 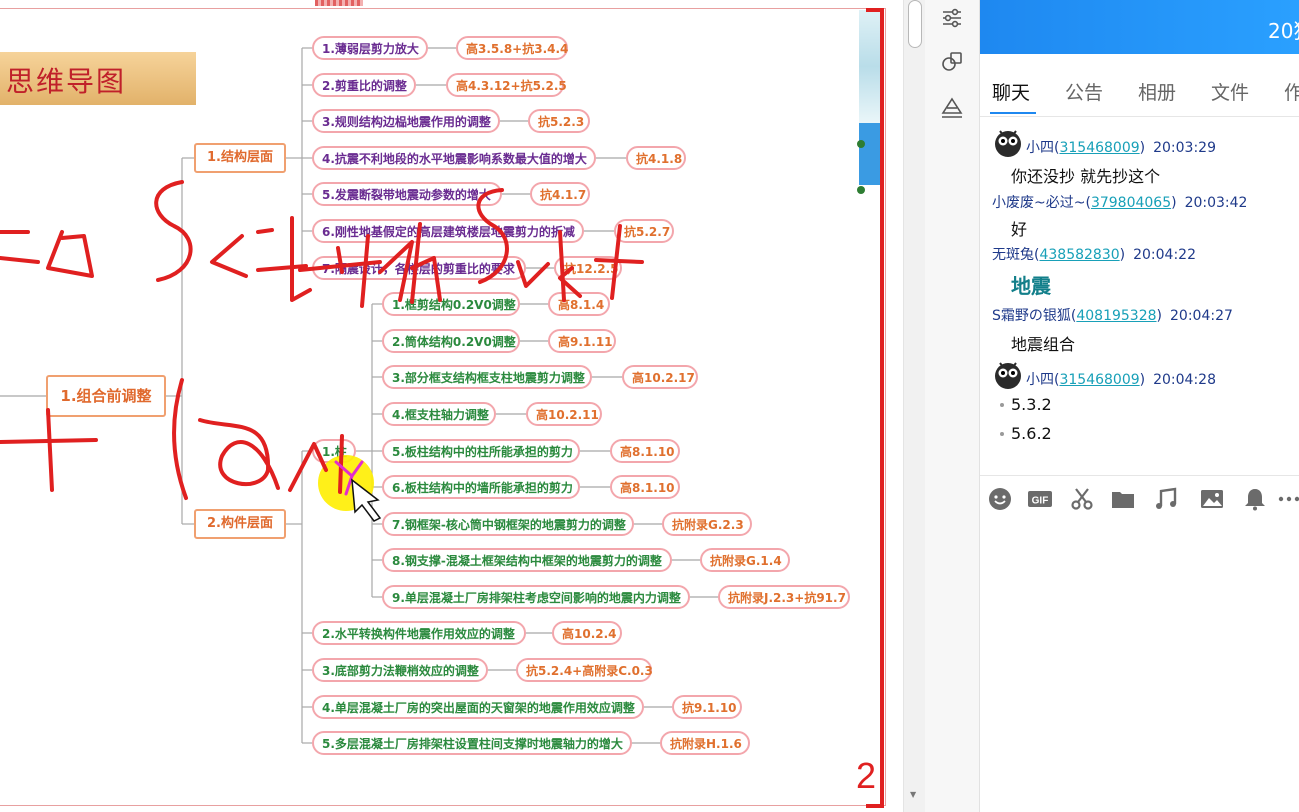 I want to click on folder-icon, so click(x=1123, y=499).